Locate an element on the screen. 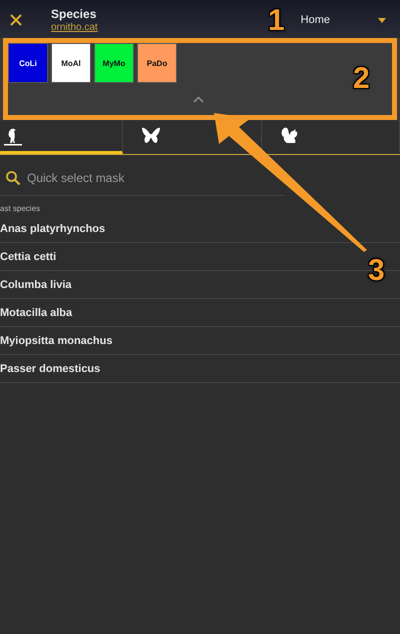 The image size is (400, 634). search-icon is located at coordinates (13, 178).